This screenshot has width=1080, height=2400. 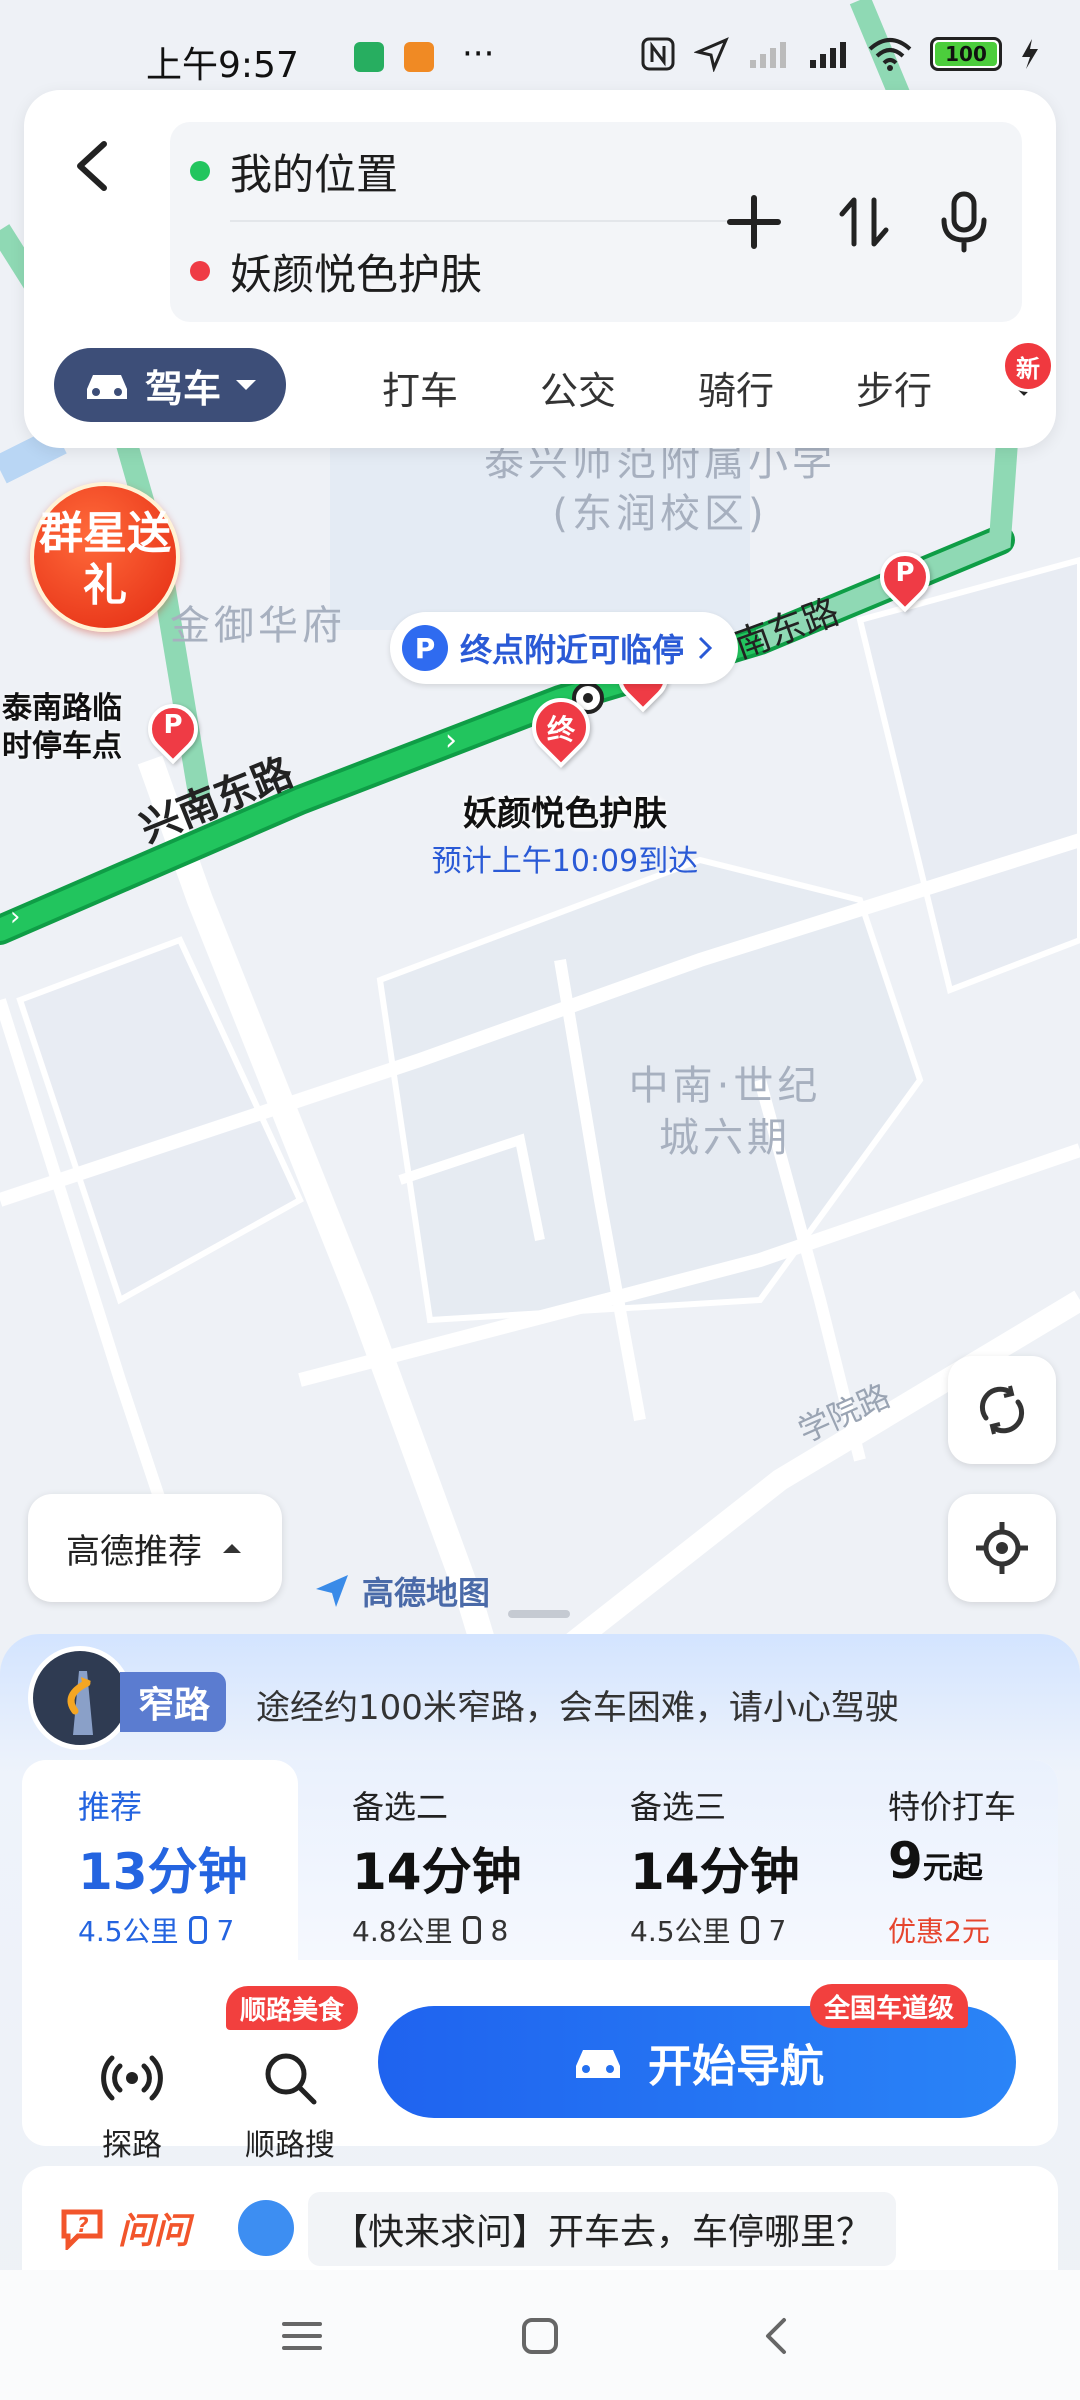 I want to click on ask-bubble-icon: ?, so click(x=82, y=2229).